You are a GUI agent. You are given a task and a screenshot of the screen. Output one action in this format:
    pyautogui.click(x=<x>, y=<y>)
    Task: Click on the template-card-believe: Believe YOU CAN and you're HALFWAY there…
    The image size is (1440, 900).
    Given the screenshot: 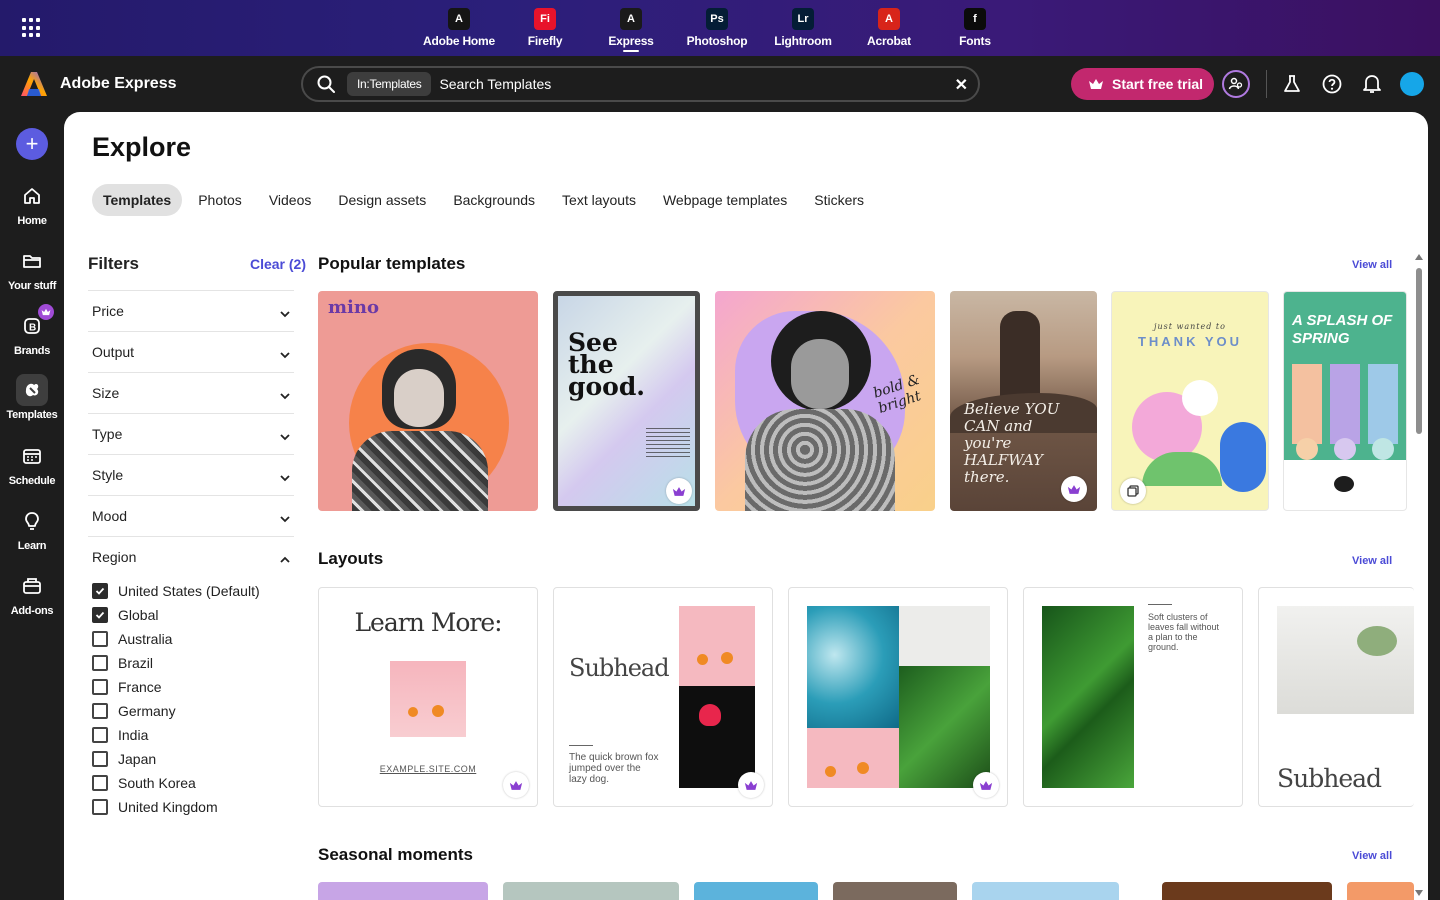 What is the action you would take?
    pyautogui.click(x=1023, y=401)
    